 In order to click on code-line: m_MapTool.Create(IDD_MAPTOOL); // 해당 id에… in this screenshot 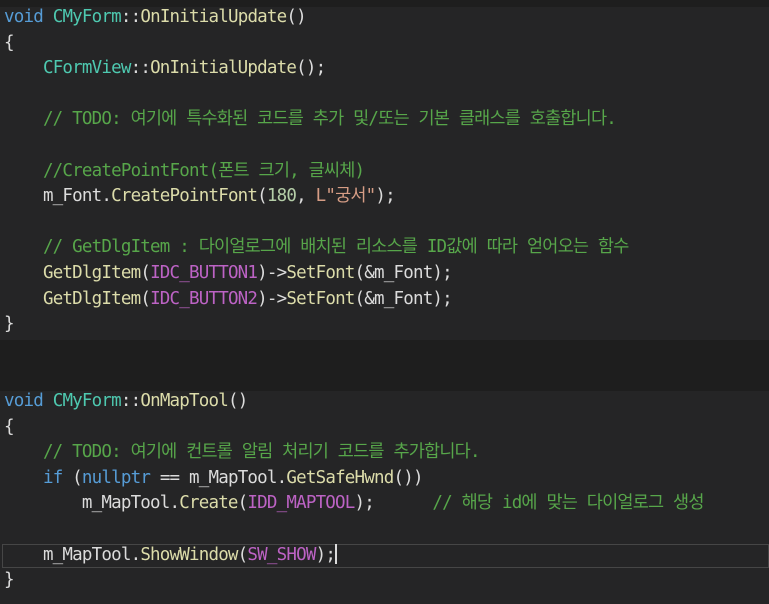, I will do `click(354, 504)`.